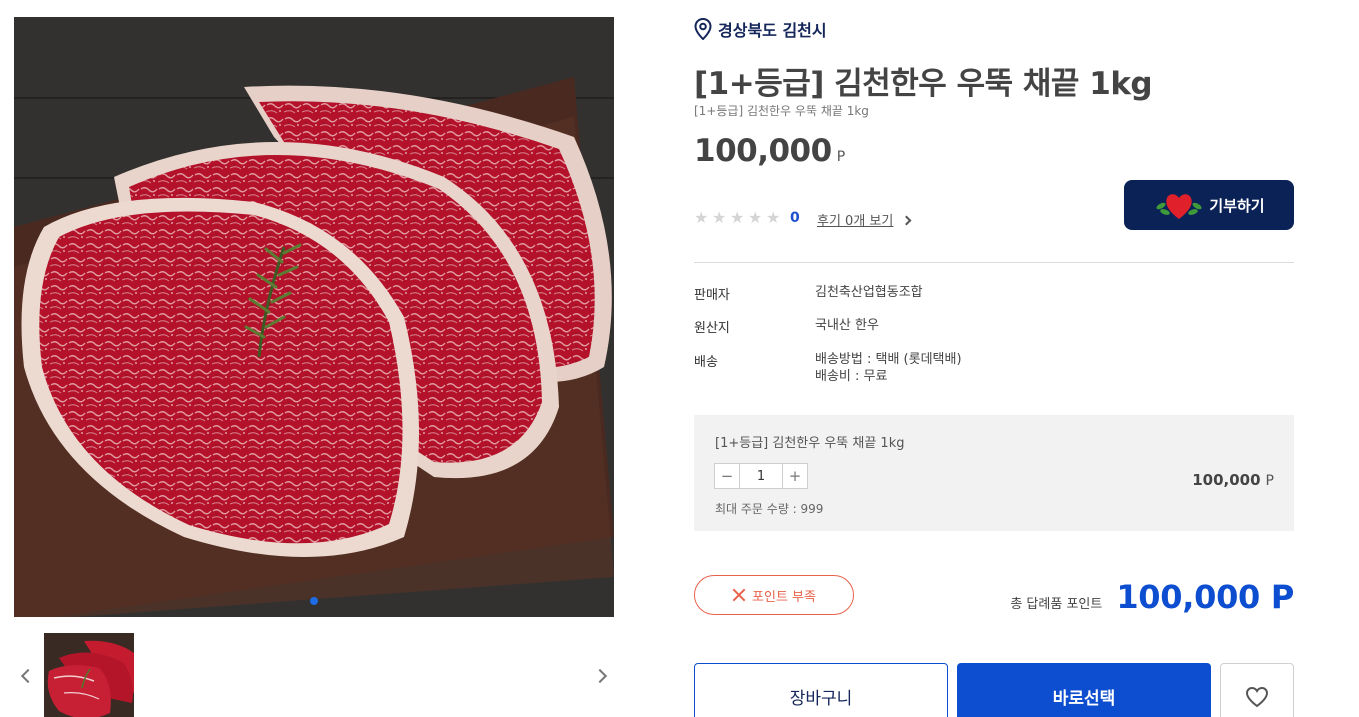 The image size is (1359, 717). I want to click on quantity-stepper: − +, so click(761, 476).